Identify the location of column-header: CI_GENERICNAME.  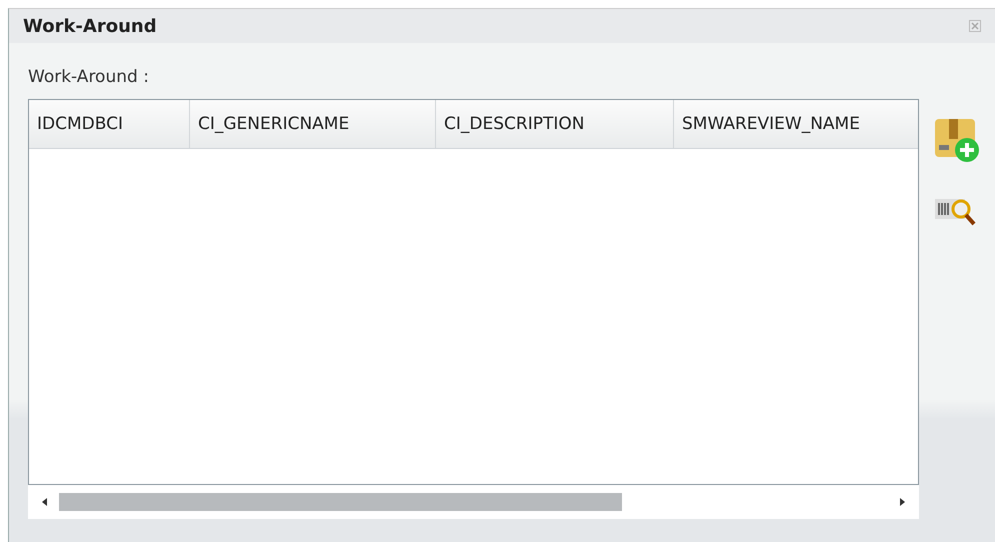
(313, 124).